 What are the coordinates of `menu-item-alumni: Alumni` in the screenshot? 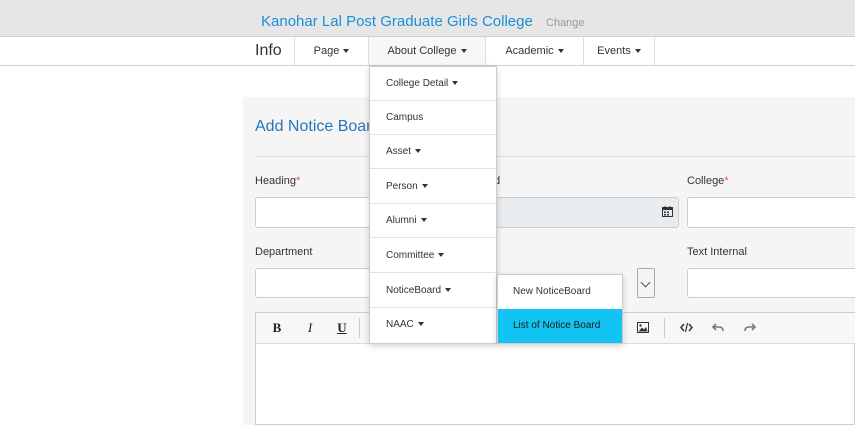 It's located at (433, 221).